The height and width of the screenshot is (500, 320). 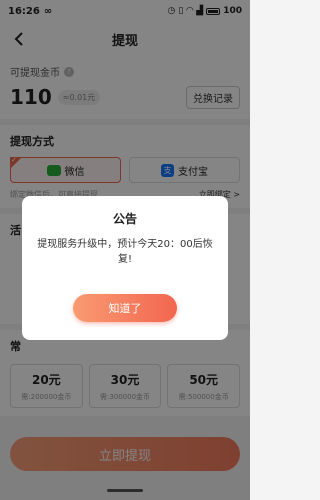 I want to click on got-it-button: 知道了, so click(x=125, y=308).